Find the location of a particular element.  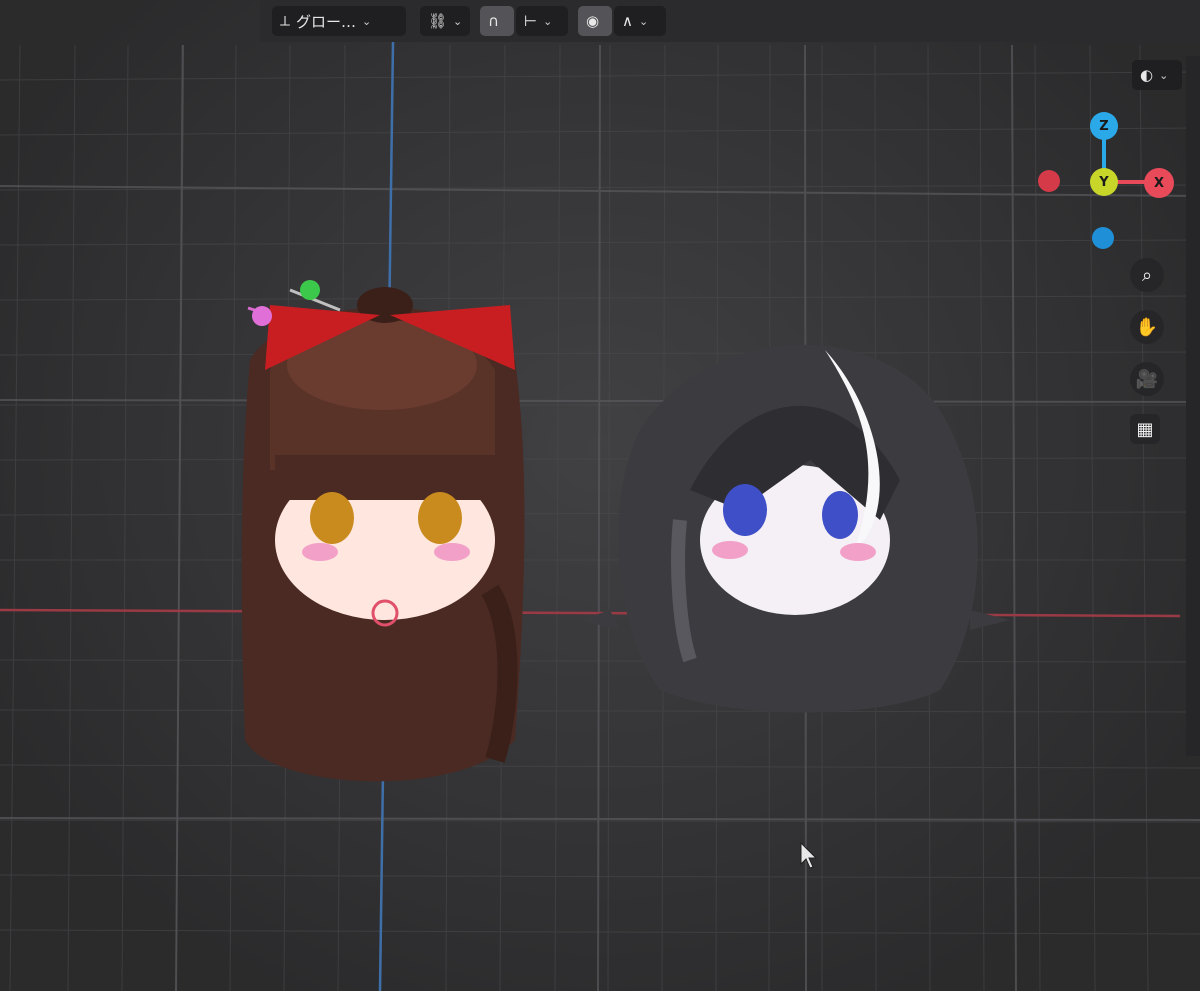

snap-toggle: ∩ is located at coordinates (497, 21).